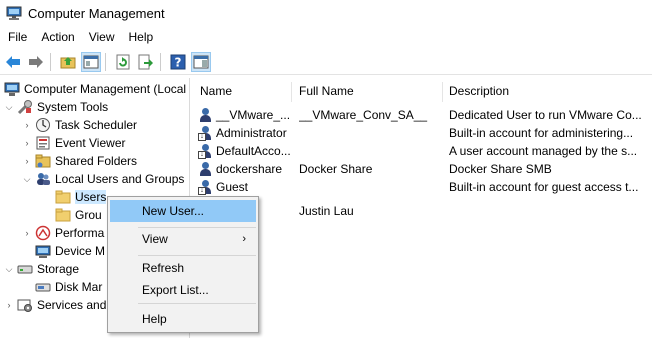 The height and width of the screenshot is (338, 652). Describe the element at coordinates (80, 251) in the screenshot. I see `tree-label-device-manager: Device M` at that location.